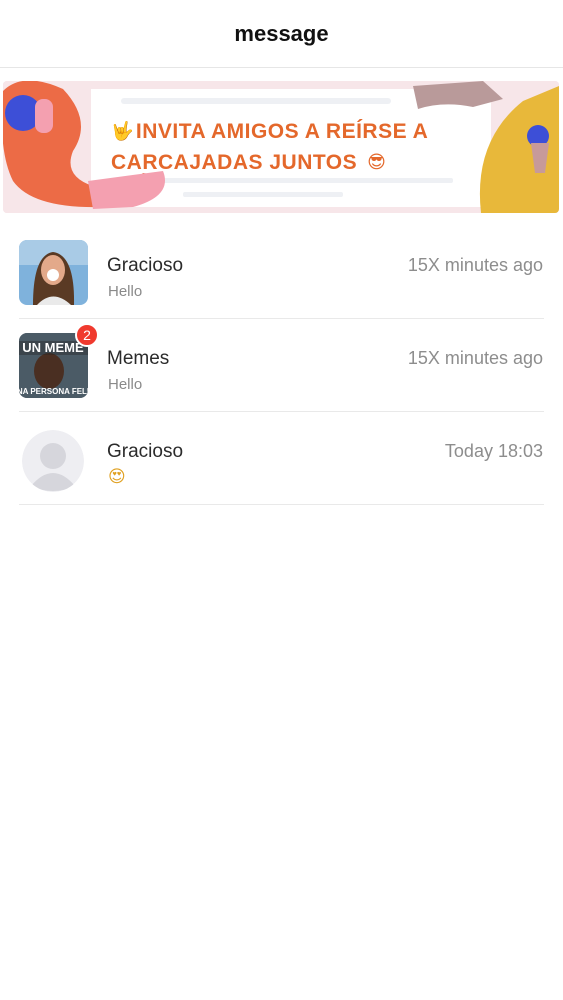 The width and height of the screenshot is (563, 1000). What do you see at coordinates (53, 347) in the screenshot?
I see `meme-top-text: UN MEME` at bounding box center [53, 347].